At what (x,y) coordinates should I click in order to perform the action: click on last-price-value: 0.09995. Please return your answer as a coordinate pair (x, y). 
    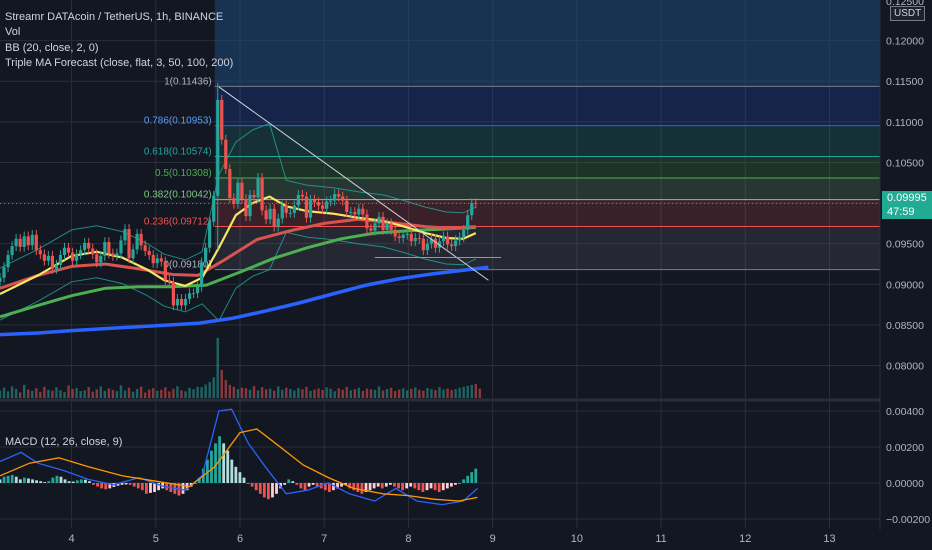
    Looking at the image, I should click on (907, 198).